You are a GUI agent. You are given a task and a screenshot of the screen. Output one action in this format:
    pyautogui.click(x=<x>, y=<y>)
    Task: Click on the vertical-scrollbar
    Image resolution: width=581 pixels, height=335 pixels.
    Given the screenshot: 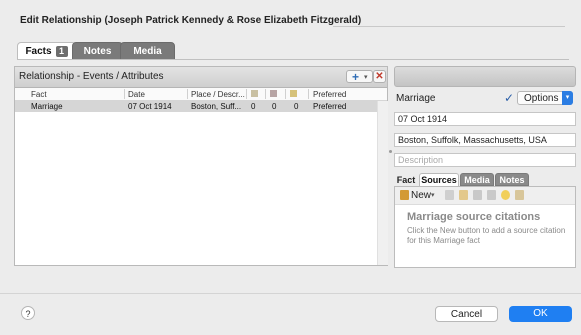 What is the action you would take?
    pyautogui.click(x=382, y=183)
    